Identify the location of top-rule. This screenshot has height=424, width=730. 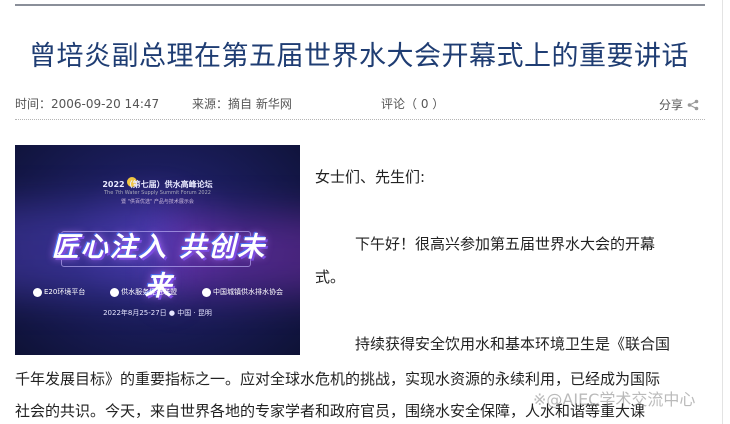
(360, 5).